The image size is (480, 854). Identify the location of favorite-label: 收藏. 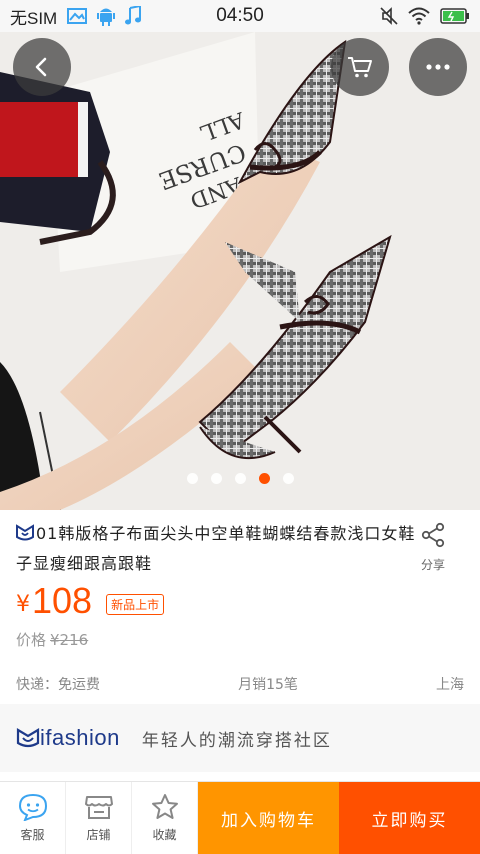
(164, 835).